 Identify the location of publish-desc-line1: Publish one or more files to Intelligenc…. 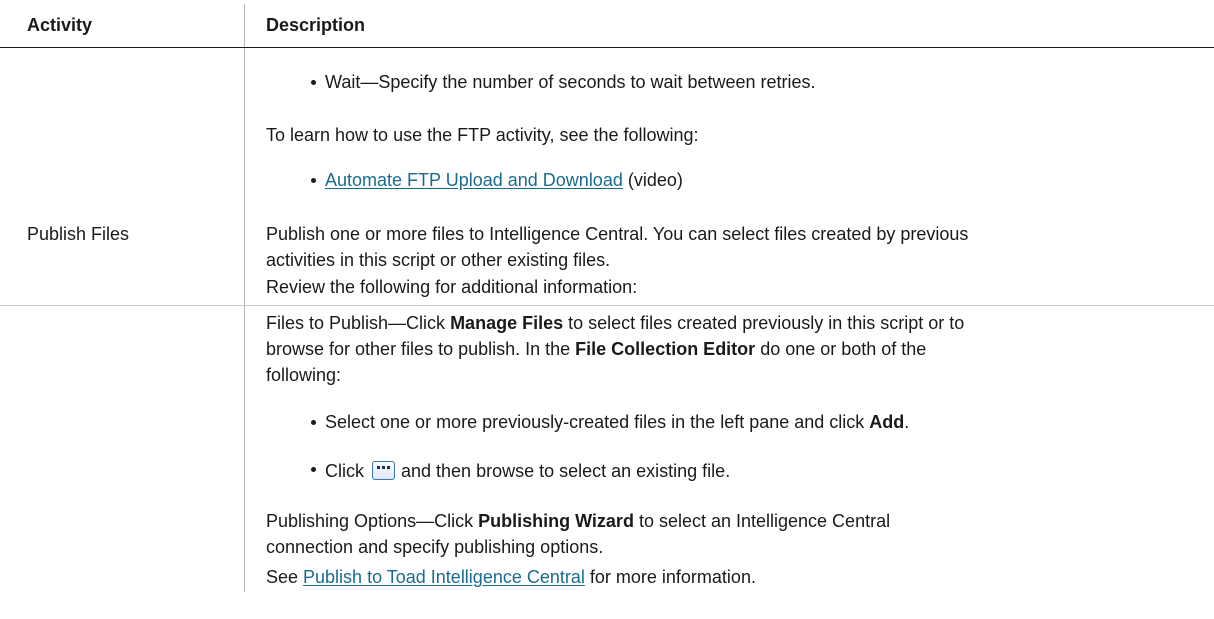
(617, 234).